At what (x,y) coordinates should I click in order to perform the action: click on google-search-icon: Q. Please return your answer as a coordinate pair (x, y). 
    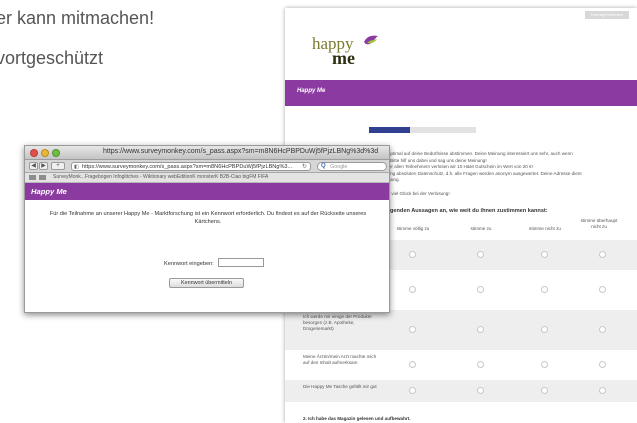
    Looking at the image, I should click on (323, 166).